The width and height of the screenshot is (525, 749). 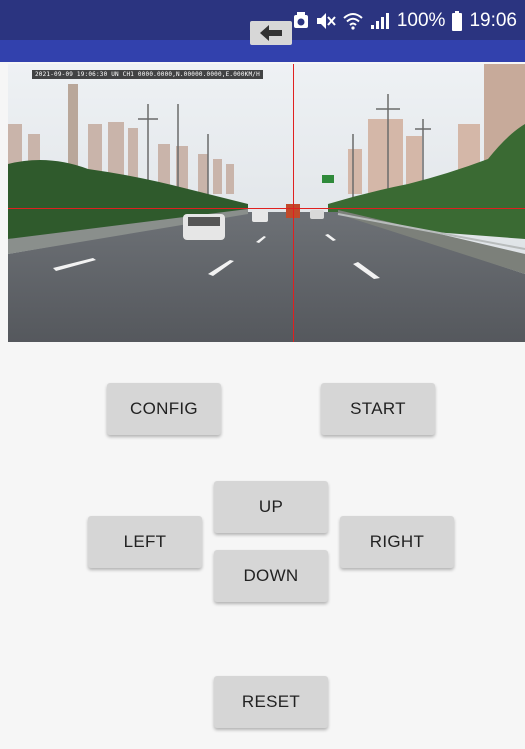 What do you see at coordinates (293, 203) in the screenshot?
I see `crosshair-vertical` at bounding box center [293, 203].